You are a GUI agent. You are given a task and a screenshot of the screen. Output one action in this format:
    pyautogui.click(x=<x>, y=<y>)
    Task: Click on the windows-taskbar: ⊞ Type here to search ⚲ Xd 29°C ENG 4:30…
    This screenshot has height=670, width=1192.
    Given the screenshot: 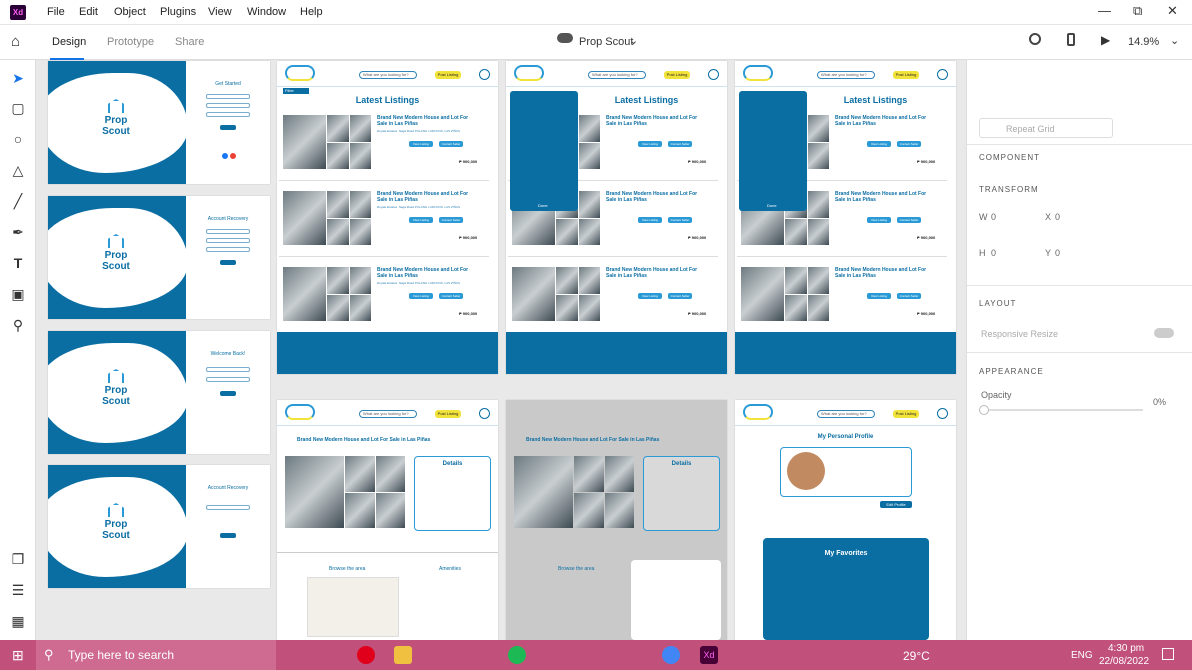 What is the action you would take?
    pyautogui.click(x=596, y=655)
    